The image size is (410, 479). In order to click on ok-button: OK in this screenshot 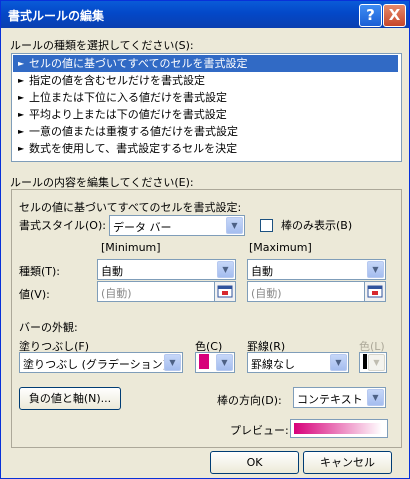, I will do `click(254, 462)`.